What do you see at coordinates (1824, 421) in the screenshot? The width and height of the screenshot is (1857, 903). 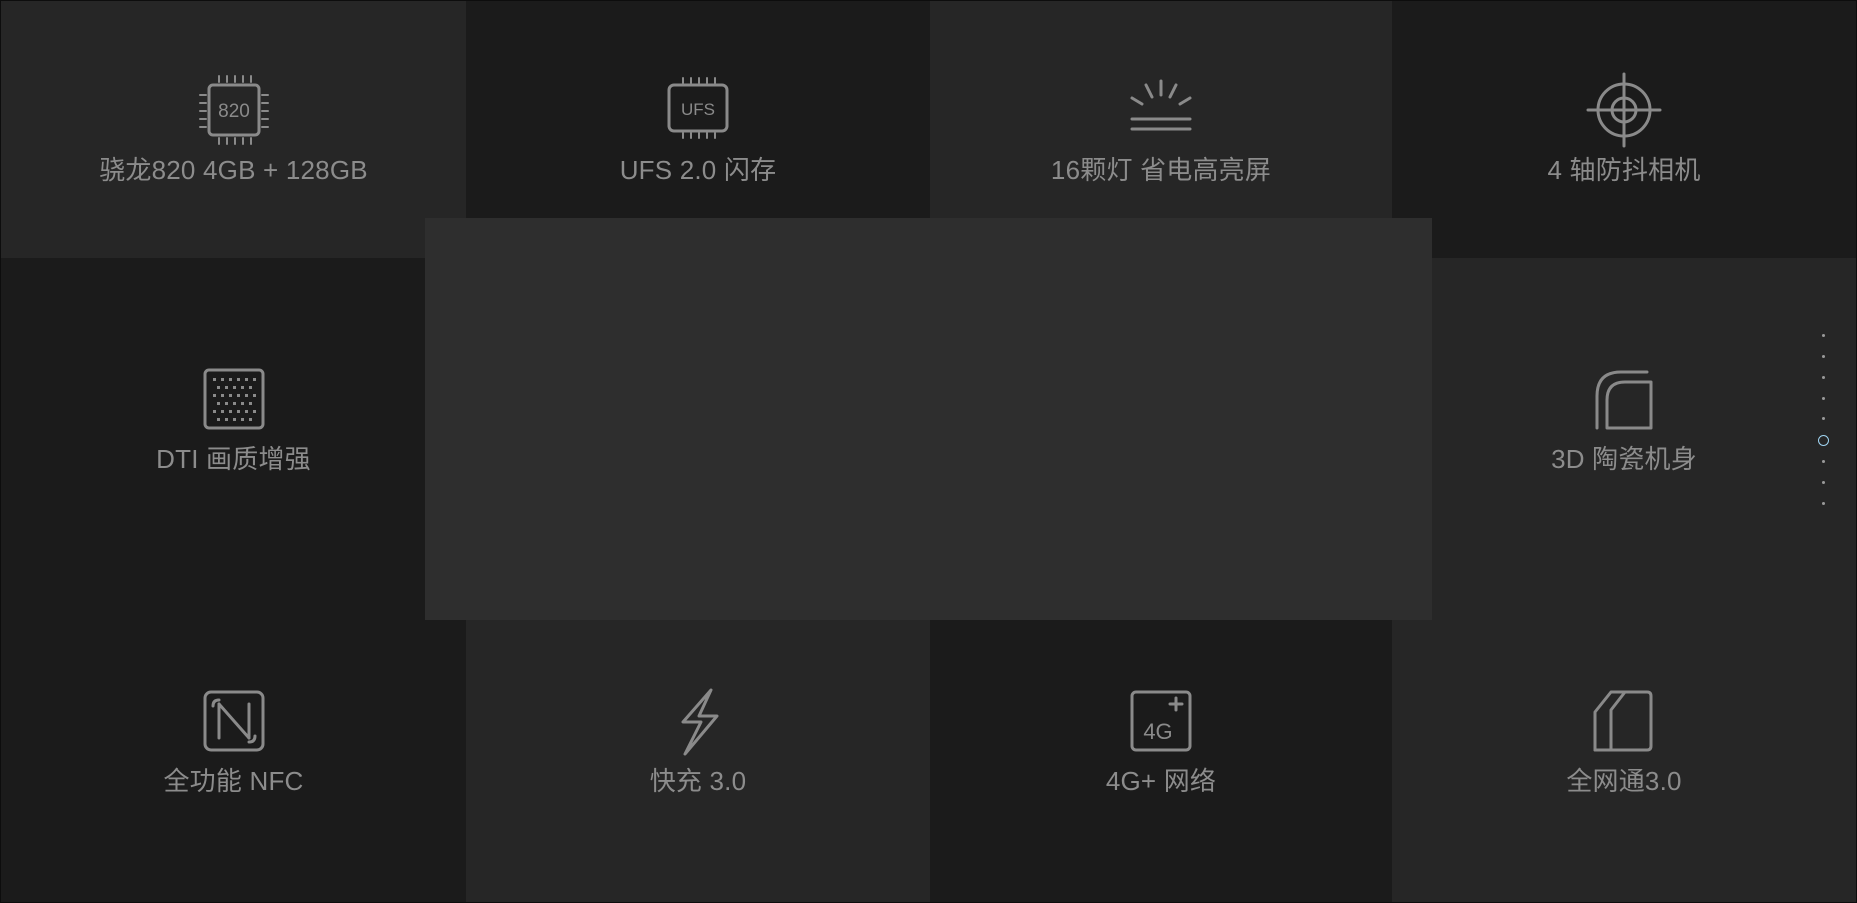 I see `section-dot-navigation` at bounding box center [1824, 421].